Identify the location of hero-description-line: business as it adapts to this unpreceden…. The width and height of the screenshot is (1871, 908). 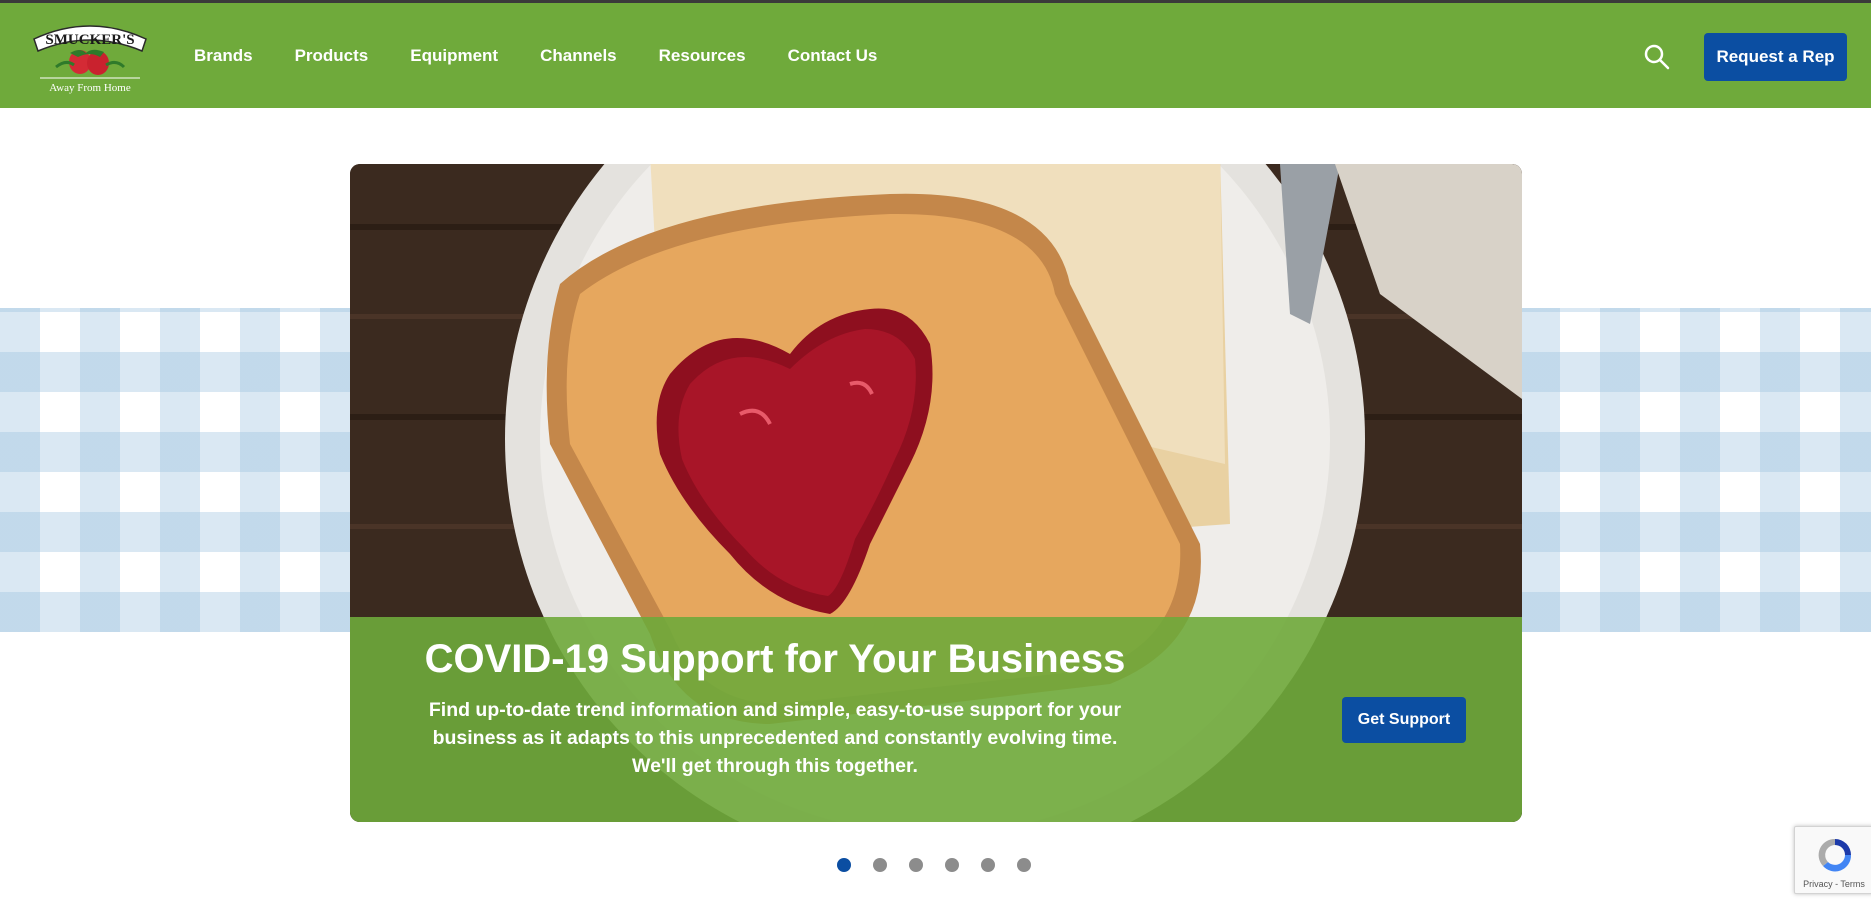
(775, 738).